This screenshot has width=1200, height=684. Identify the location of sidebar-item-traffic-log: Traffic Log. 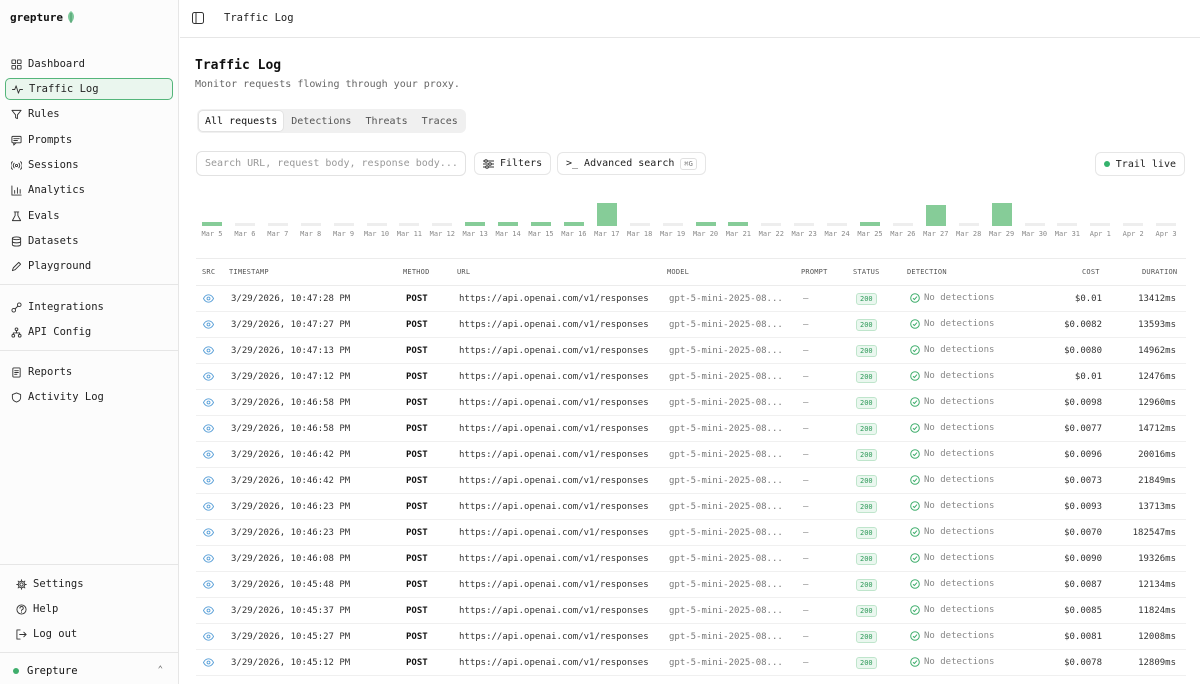
(89, 89).